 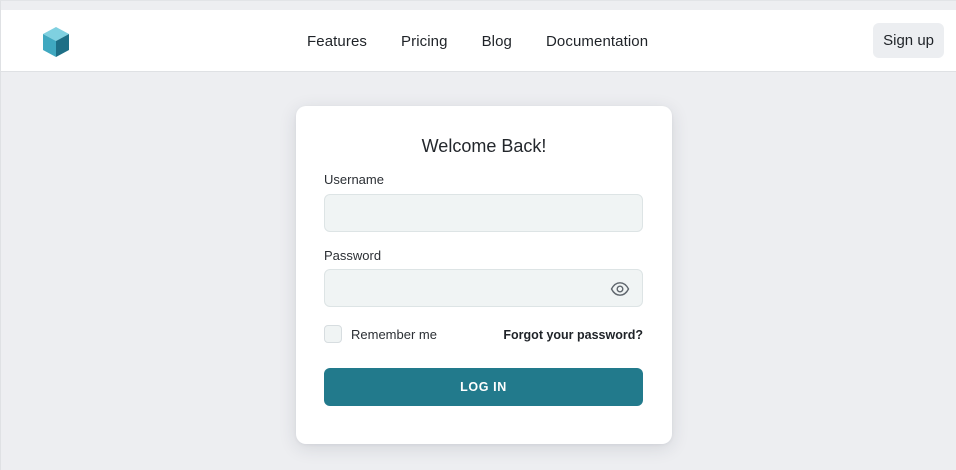 I want to click on password-field-wrapper, so click(x=483, y=288).